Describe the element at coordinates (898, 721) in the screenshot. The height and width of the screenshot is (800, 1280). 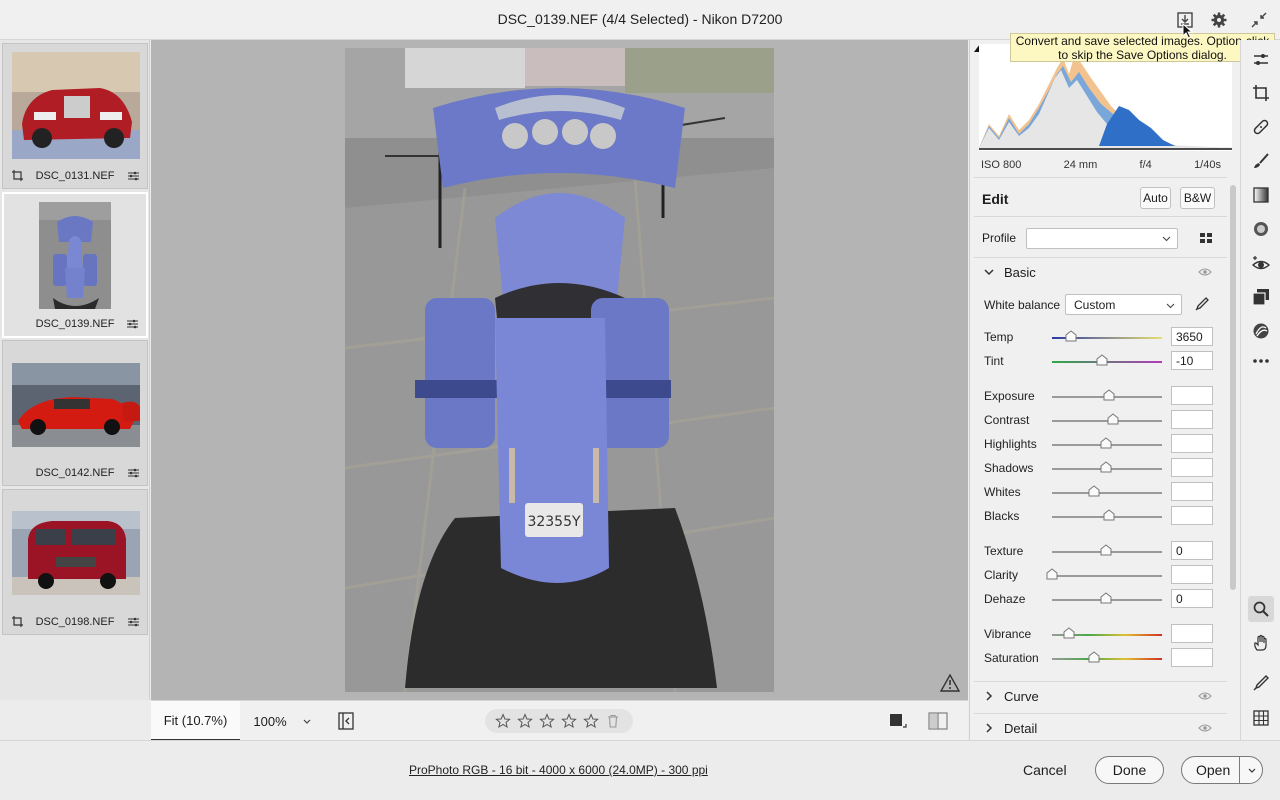
I see `before-after-toggle-icon` at that location.